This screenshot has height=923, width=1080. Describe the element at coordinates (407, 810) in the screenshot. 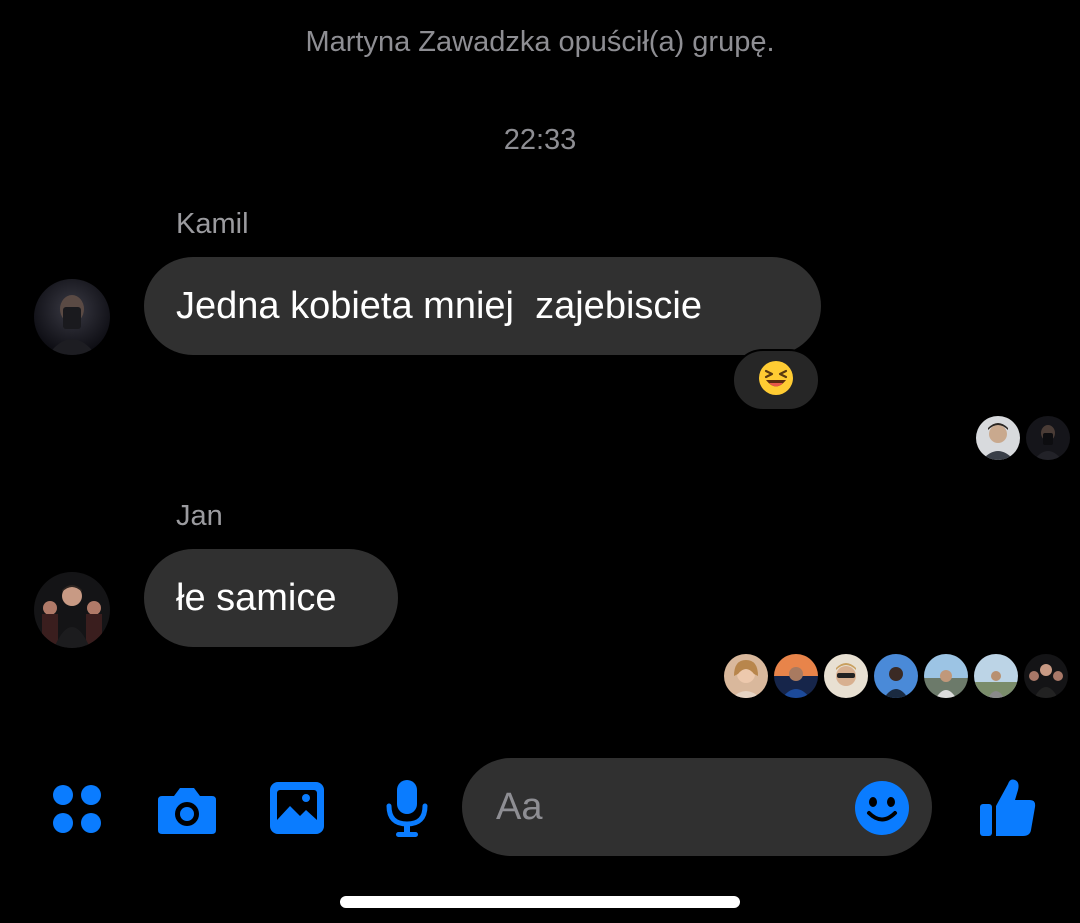

I see `microphone-icon` at that location.